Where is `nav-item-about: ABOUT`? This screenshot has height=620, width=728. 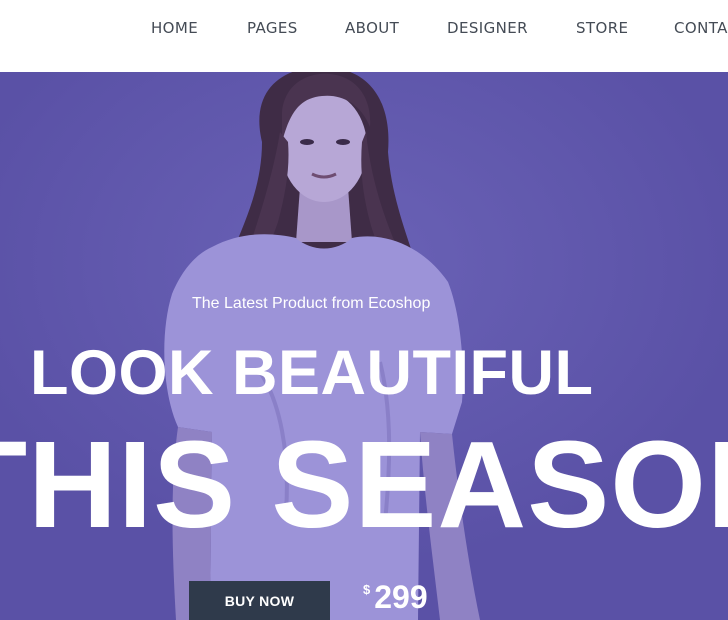
nav-item-about: ABOUT is located at coordinates (372, 28).